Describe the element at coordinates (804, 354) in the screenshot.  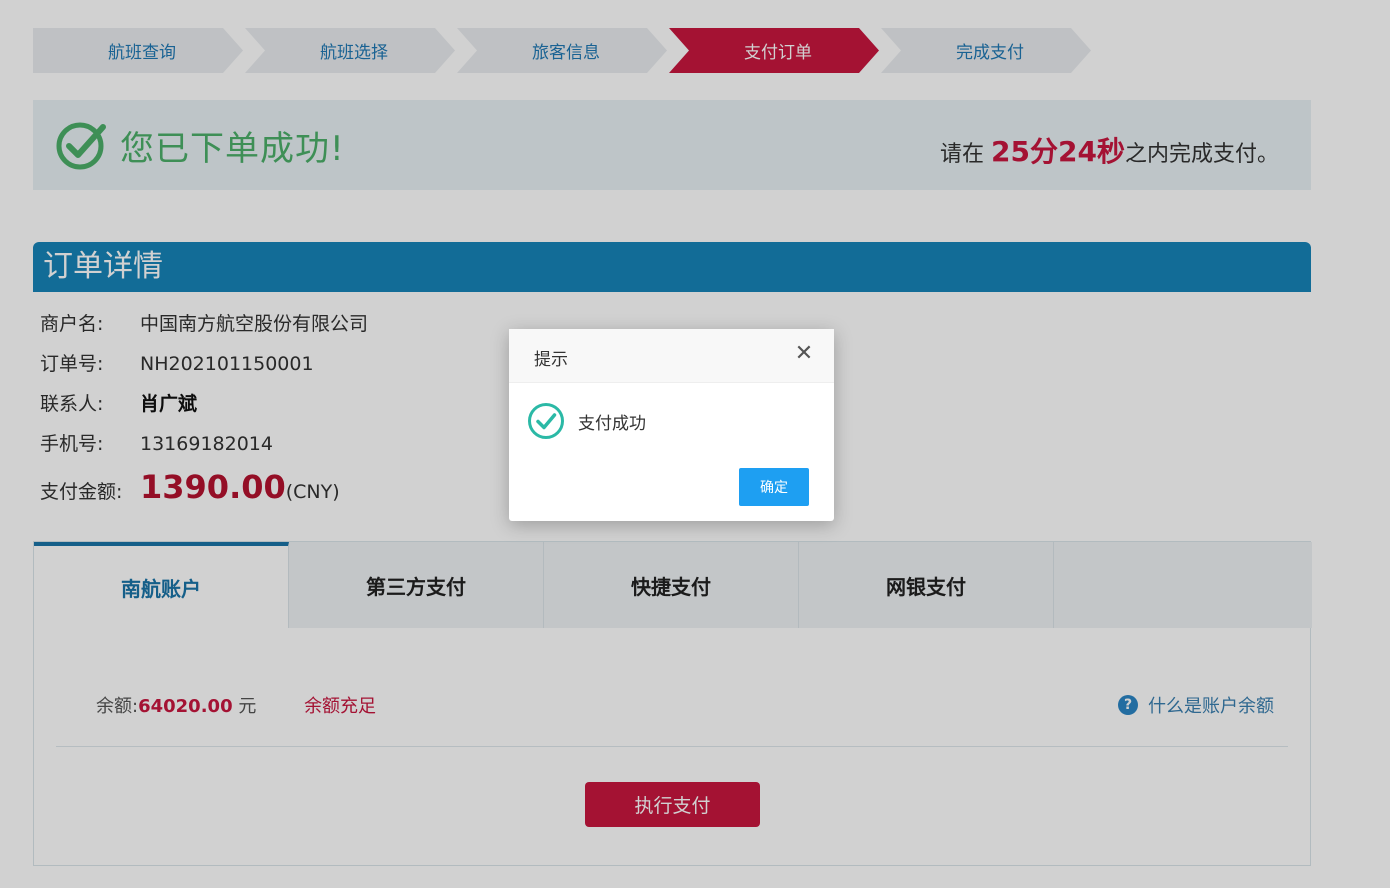
I see `close-icon: ✕` at that location.